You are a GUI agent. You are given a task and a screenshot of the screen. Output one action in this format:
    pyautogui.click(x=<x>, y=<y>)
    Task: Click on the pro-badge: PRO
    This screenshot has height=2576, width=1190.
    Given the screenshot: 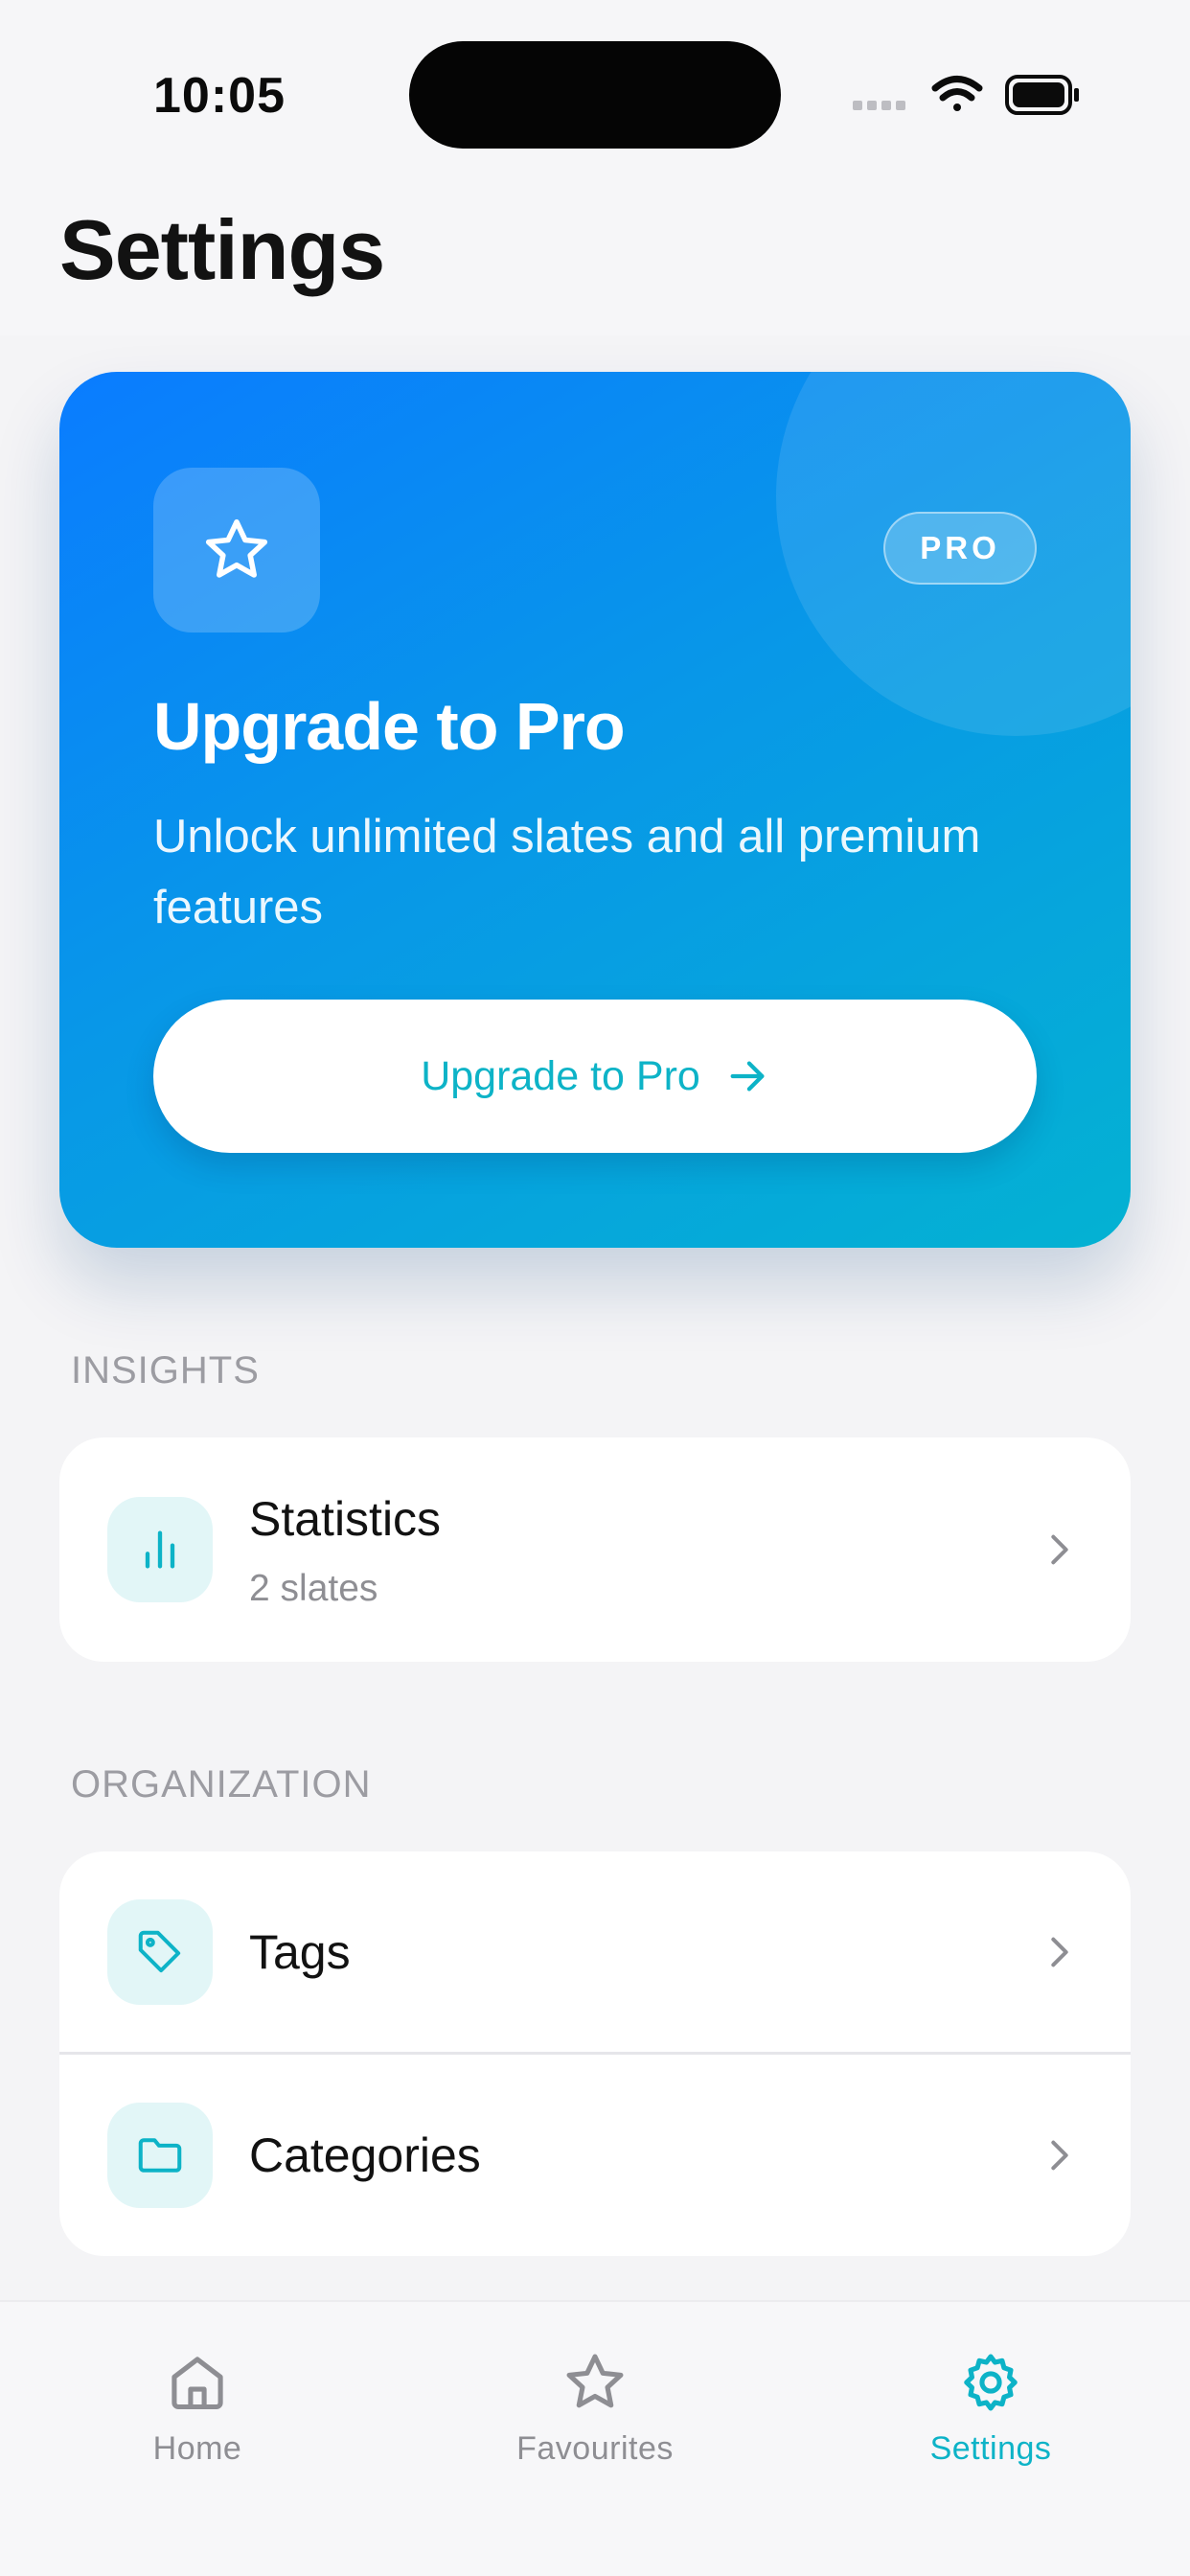 What is the action you would take?
    pyautogui.click(x=960, y=548)
    